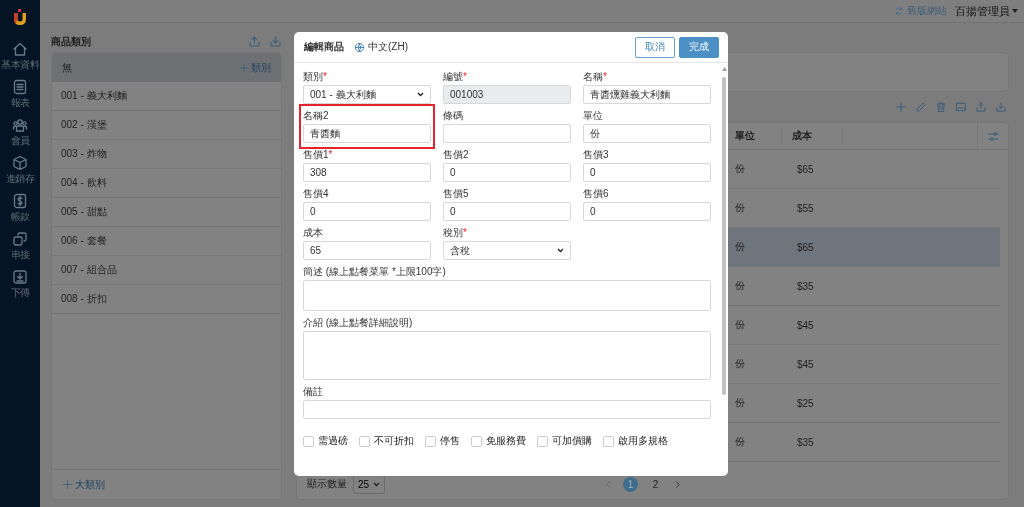 The image size is (1024, 507). What do you see at coordinates (456, 155) in the screenshot?
I see `field-label: 售價2` at bounding box center [456, 155].